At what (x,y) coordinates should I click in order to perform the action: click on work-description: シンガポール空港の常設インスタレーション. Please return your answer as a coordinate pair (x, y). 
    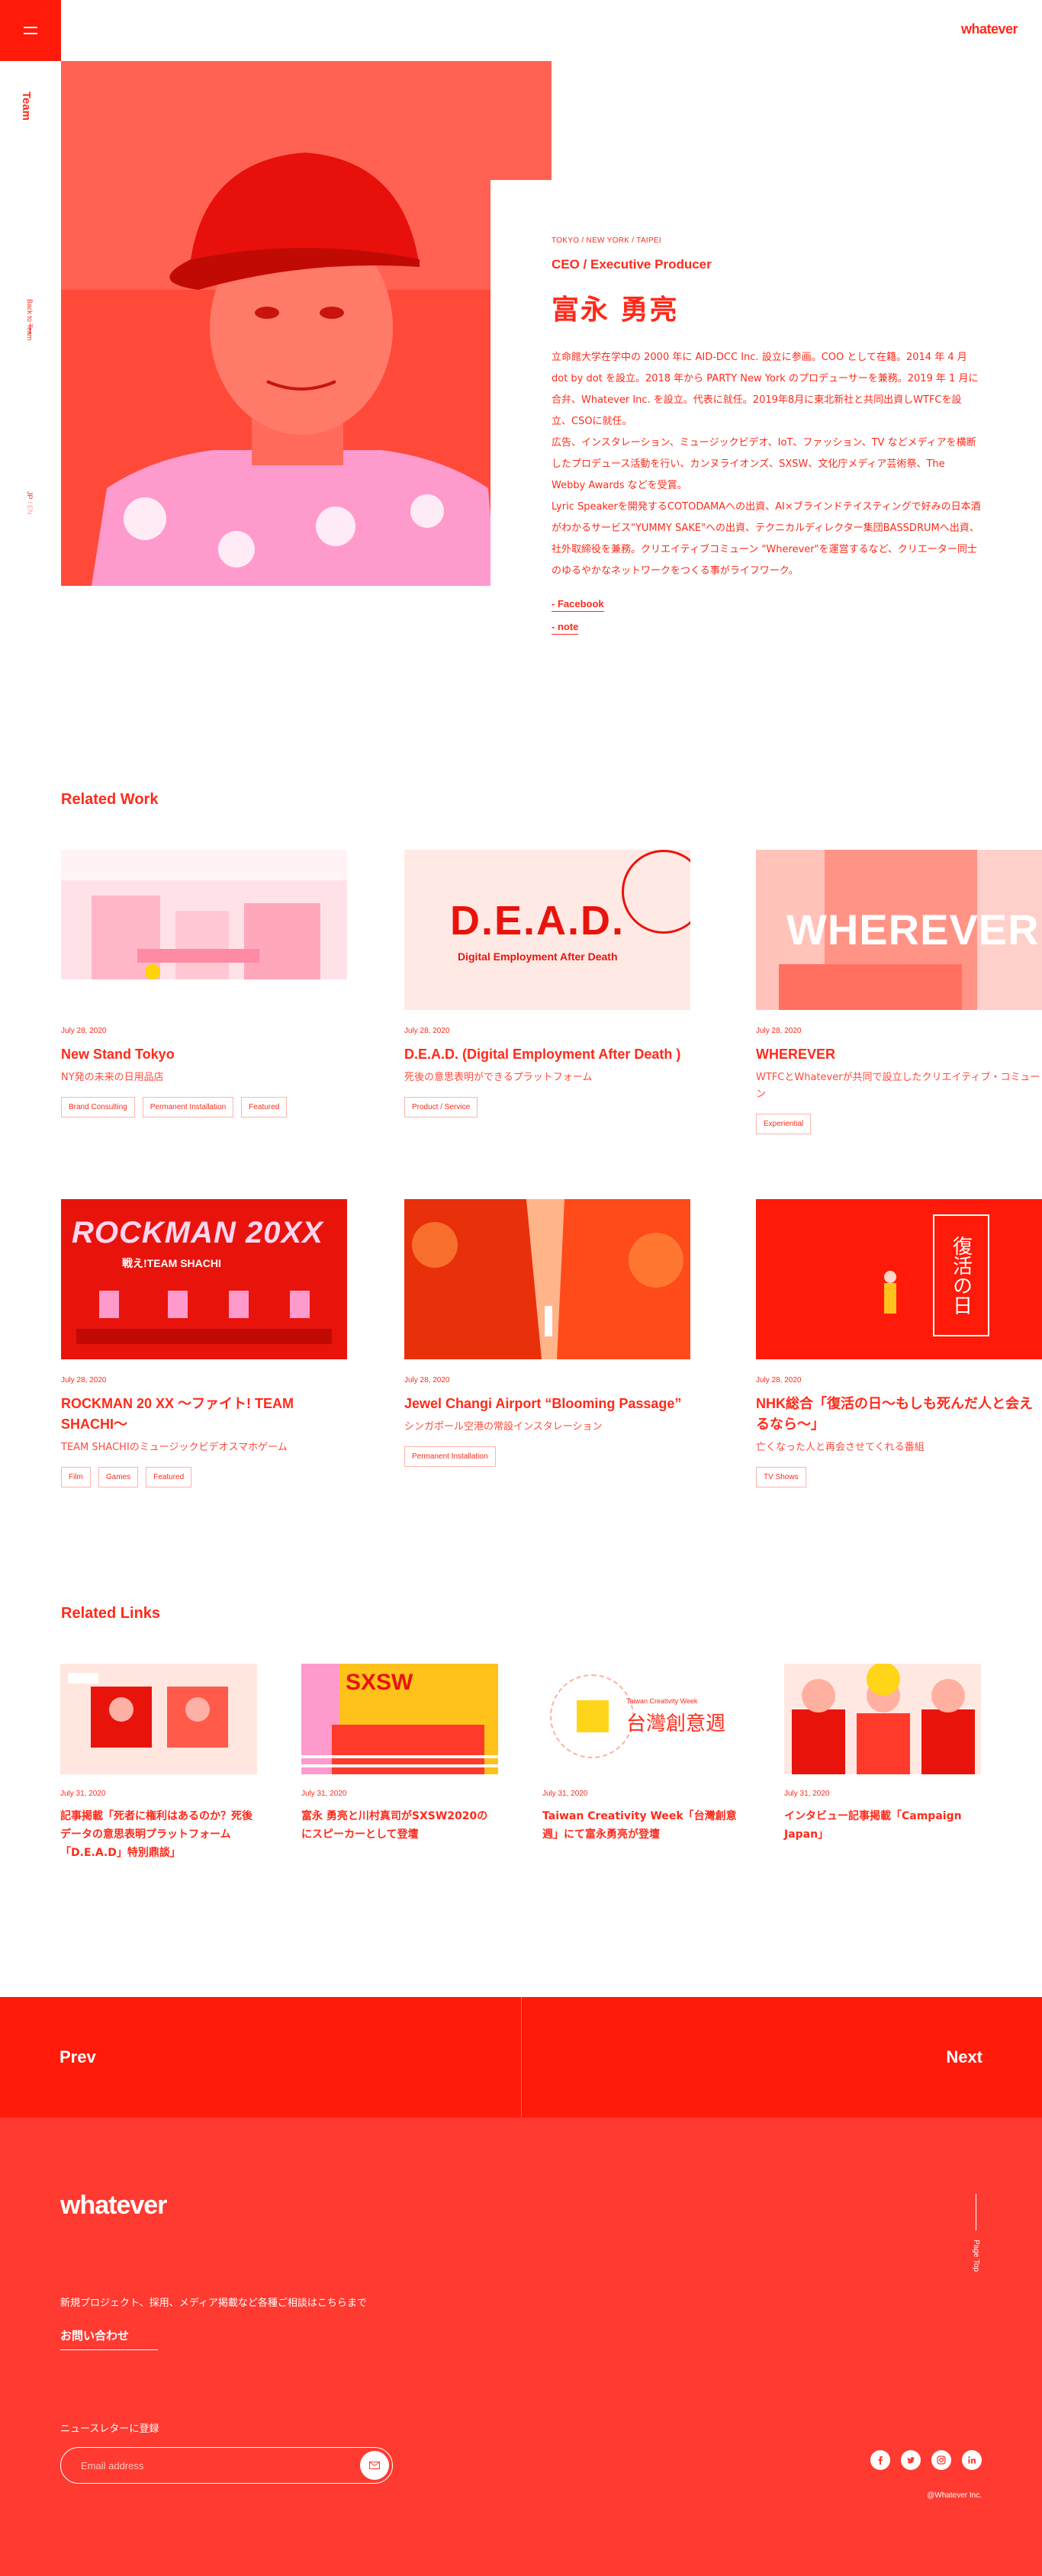
    Looking at the image, I should click on (503, 1427).